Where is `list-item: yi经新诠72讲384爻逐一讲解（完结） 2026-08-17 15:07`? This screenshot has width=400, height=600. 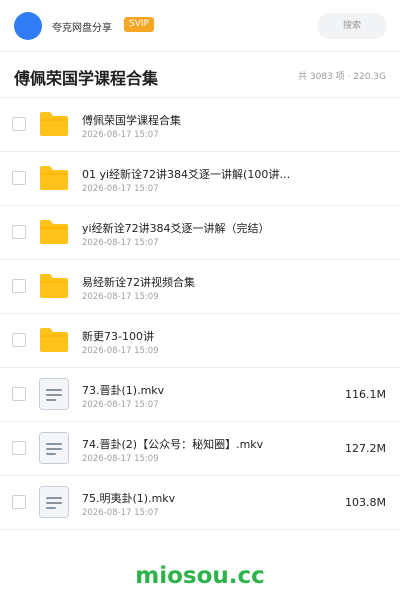 list-item: yi经新诠72讲384爻逐一讲解（完结） 2026-08-17 15:07 is located at coordinates (200, 233).